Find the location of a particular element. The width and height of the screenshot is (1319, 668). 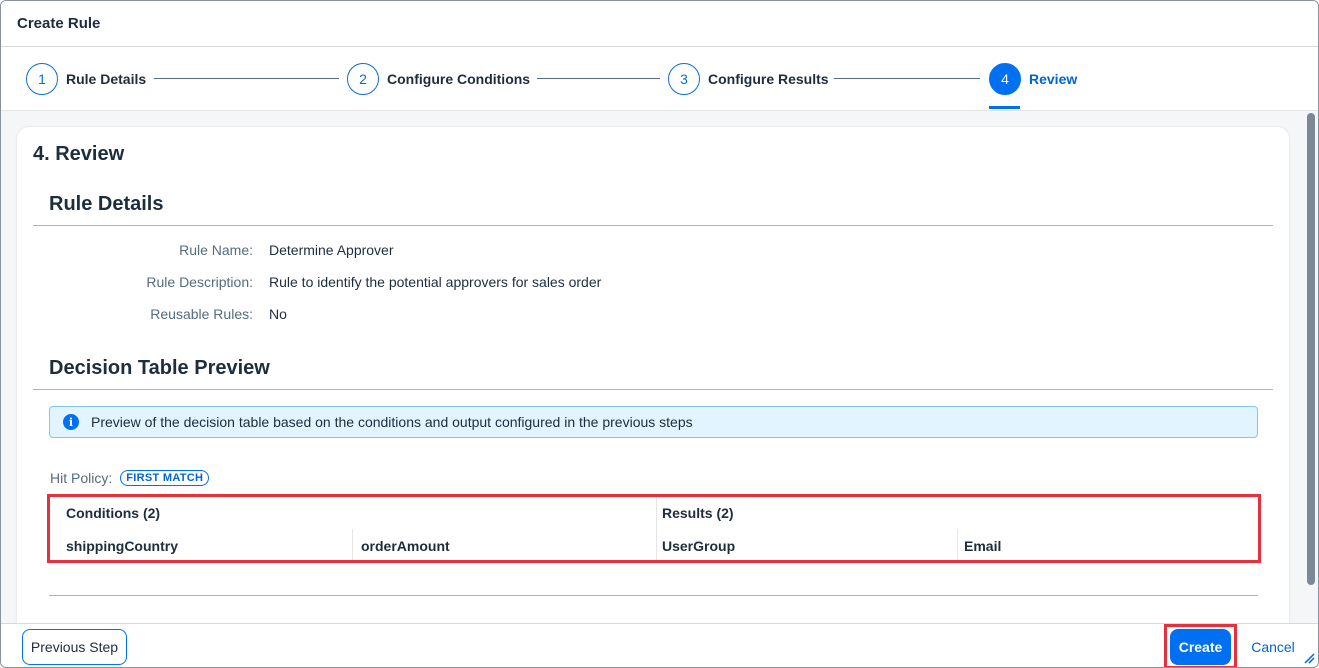

step-label: Review is located at coordinates (1053, 79).